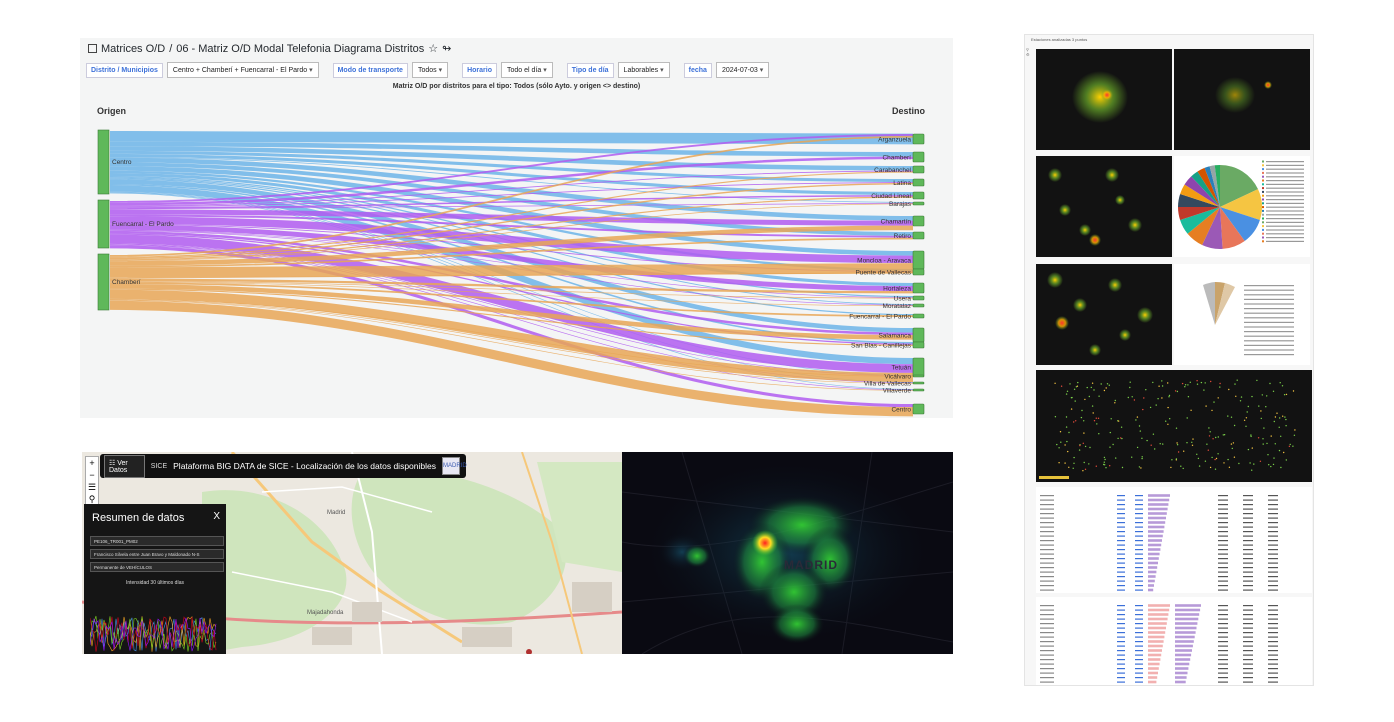  What do you see at coordinates (92, 463) in the screenshot?
I see `zoom-in-button: +` at bounding box center [92, 463].